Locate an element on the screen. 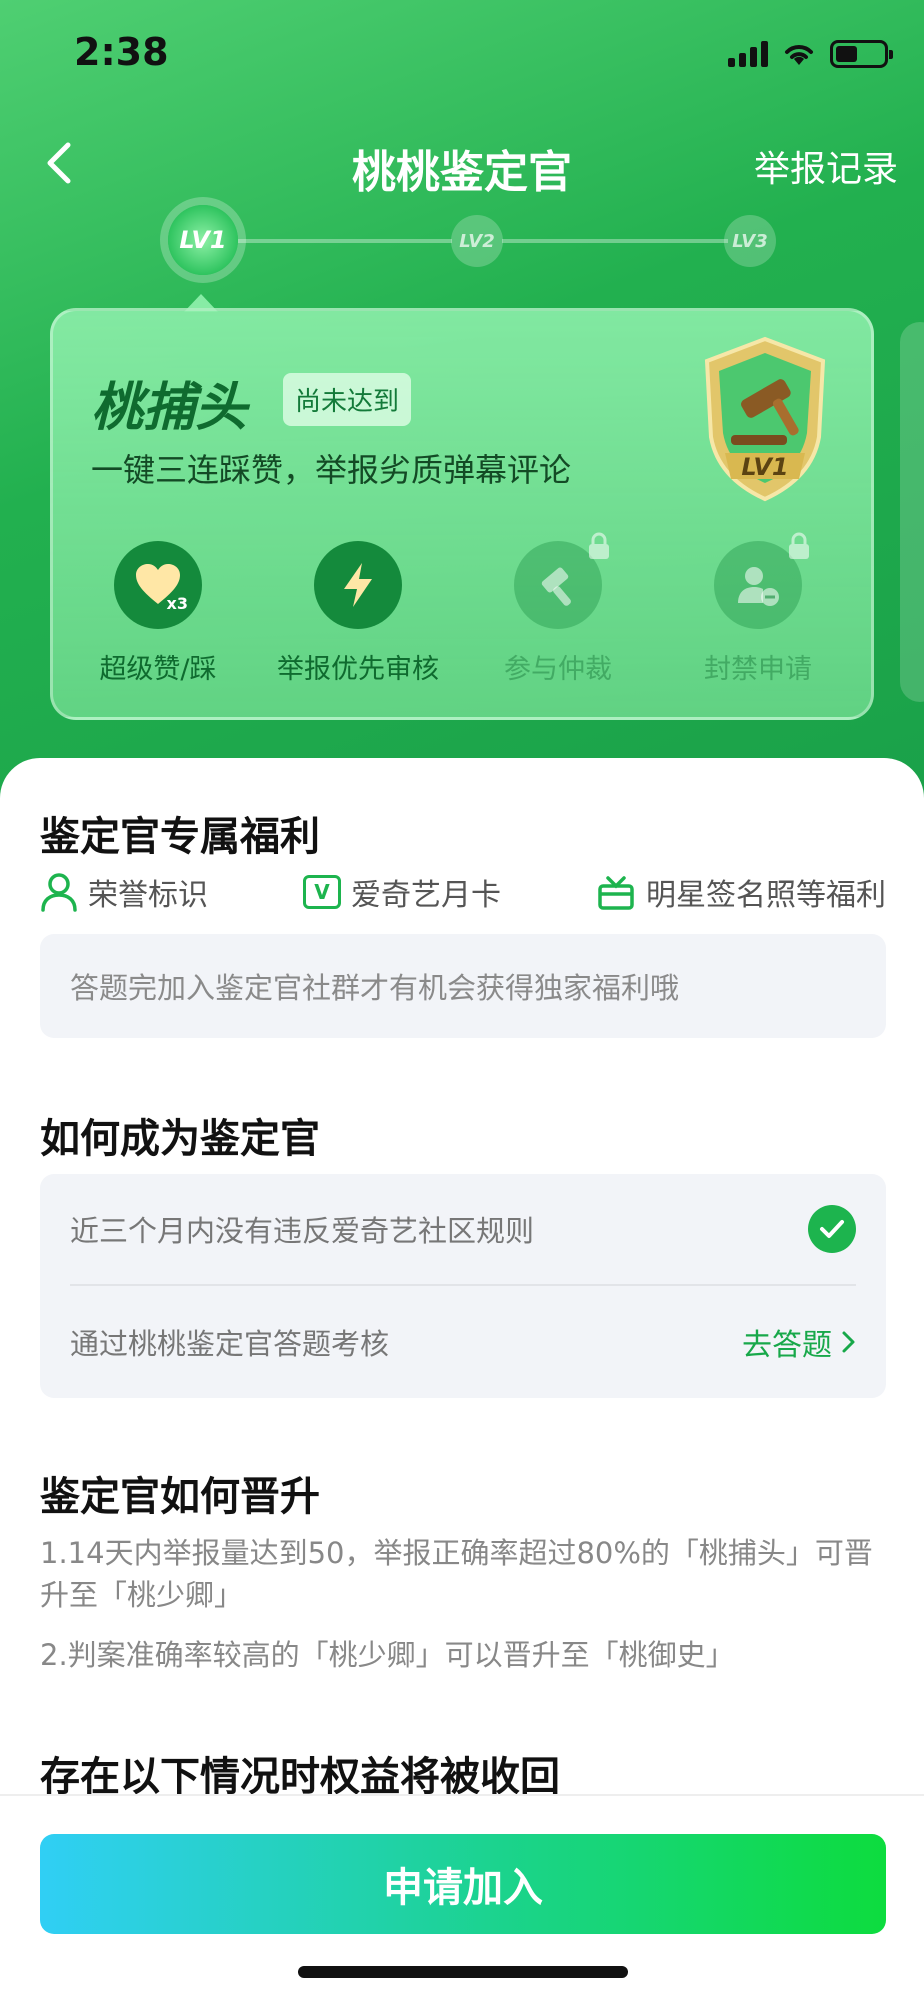 The height and width of the screenshot is (2000, 924). status-icons is located at coordinates (810, 54).